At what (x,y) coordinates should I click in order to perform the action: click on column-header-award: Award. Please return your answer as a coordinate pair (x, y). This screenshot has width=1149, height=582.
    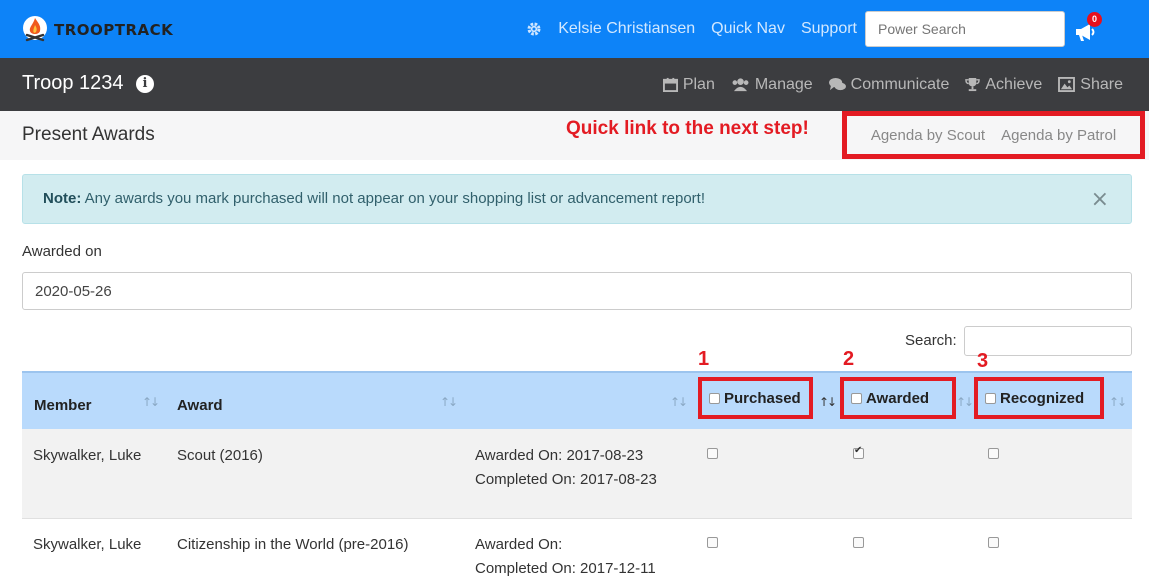
    Looking at the image, I should click on (200, 405).